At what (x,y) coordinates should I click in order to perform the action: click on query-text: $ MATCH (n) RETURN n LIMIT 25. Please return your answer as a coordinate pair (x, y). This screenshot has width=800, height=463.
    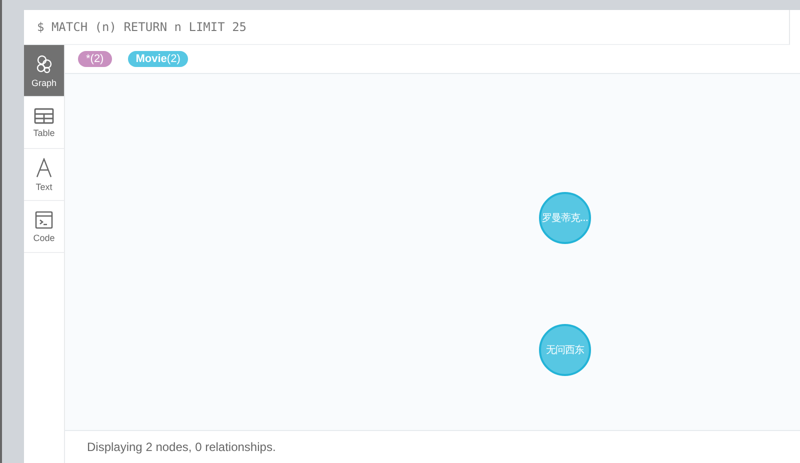
    Looking at the image, I should click on (142, 27).